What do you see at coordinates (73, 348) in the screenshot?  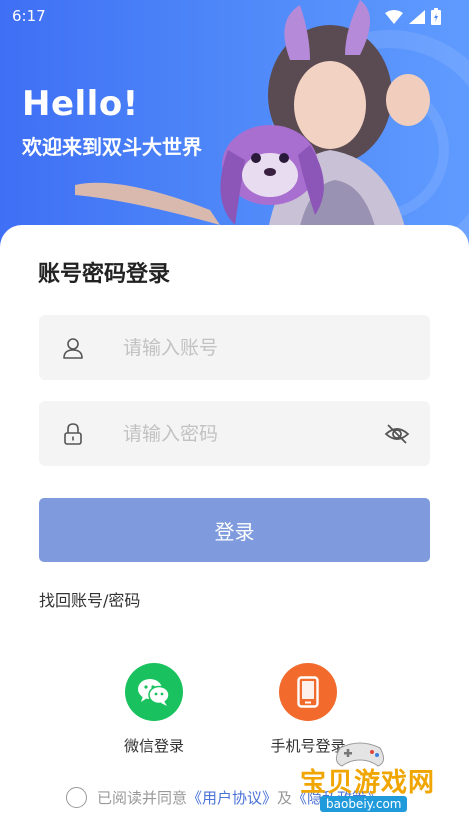 I see `user-icon` at bounding box center [73, 348].